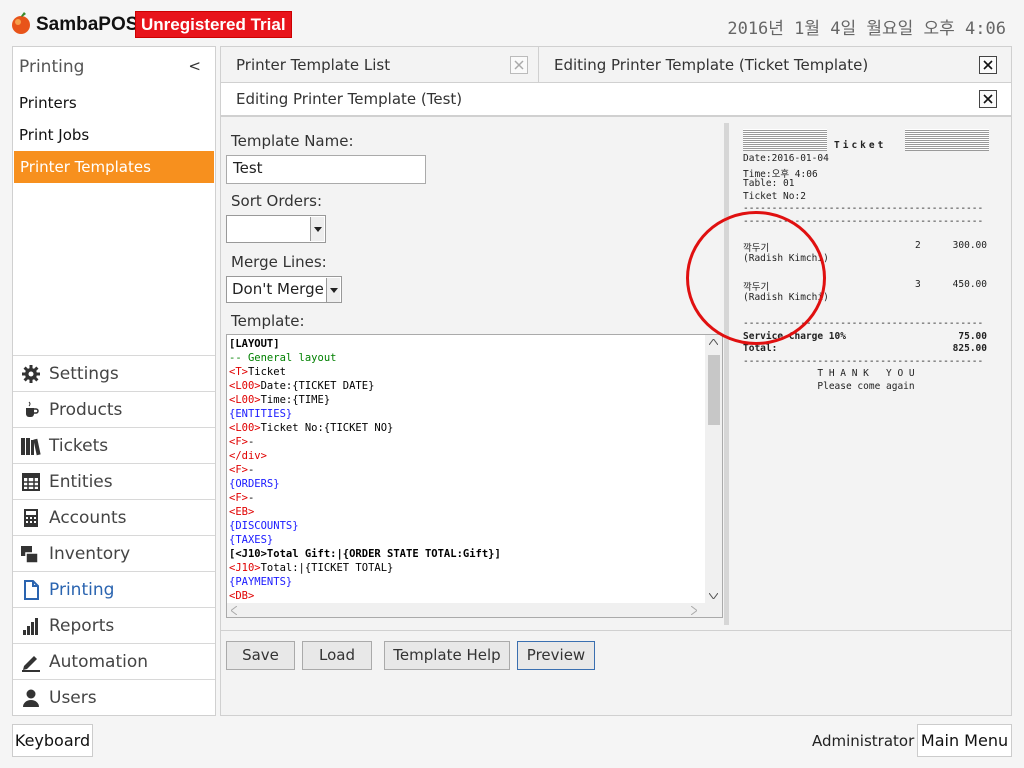 This screenshot has height=768, width=1024. I want to click on code-text: <DB>, so click(242, 596).